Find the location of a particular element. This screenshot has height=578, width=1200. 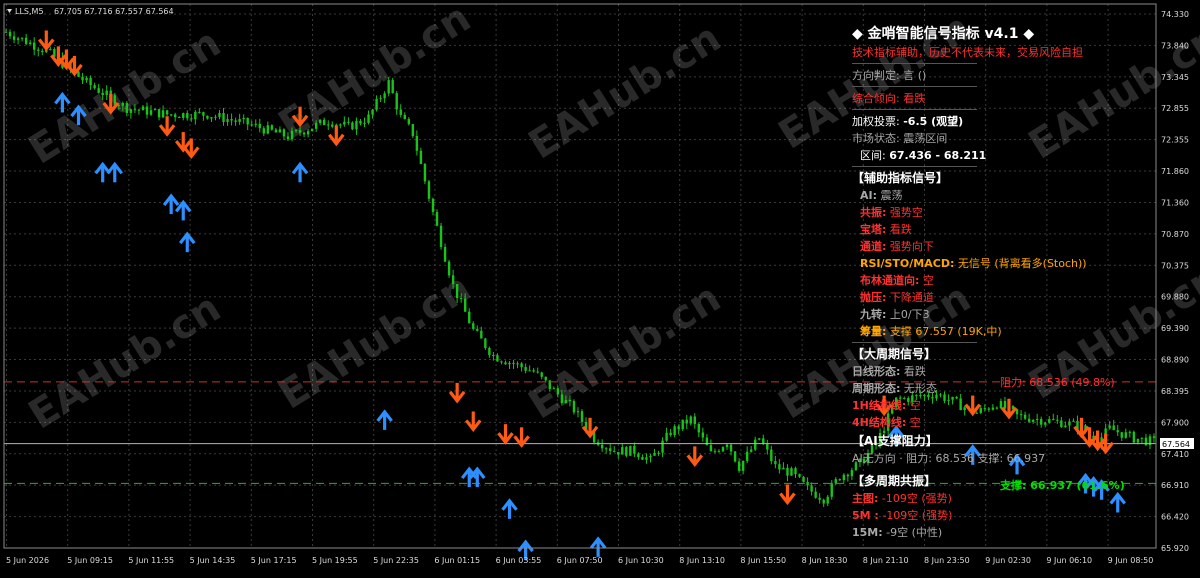

time-tick-label: 5 Jun 2026 is located at coordinates (27, 560).